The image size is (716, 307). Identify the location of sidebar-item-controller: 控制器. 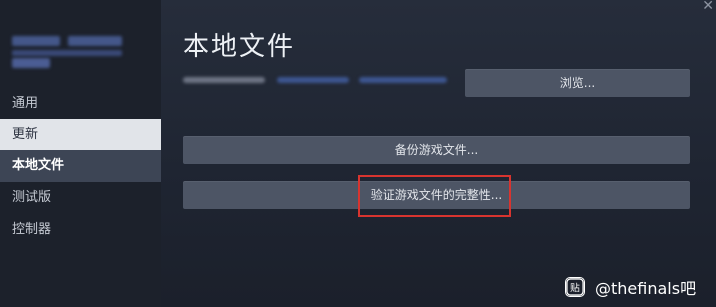
(80, 230).